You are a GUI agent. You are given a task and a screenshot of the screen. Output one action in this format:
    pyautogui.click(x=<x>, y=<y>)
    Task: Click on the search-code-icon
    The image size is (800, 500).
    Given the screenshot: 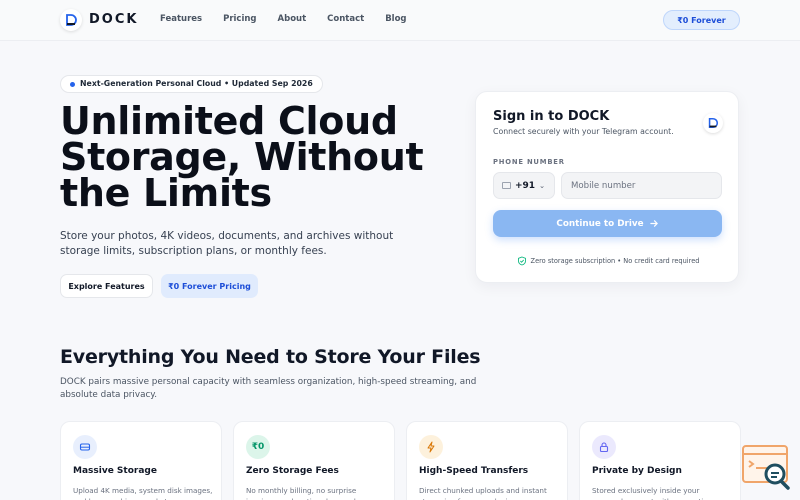 What is the action you would take?
    pyautogui.click(x=767, y=468)
    